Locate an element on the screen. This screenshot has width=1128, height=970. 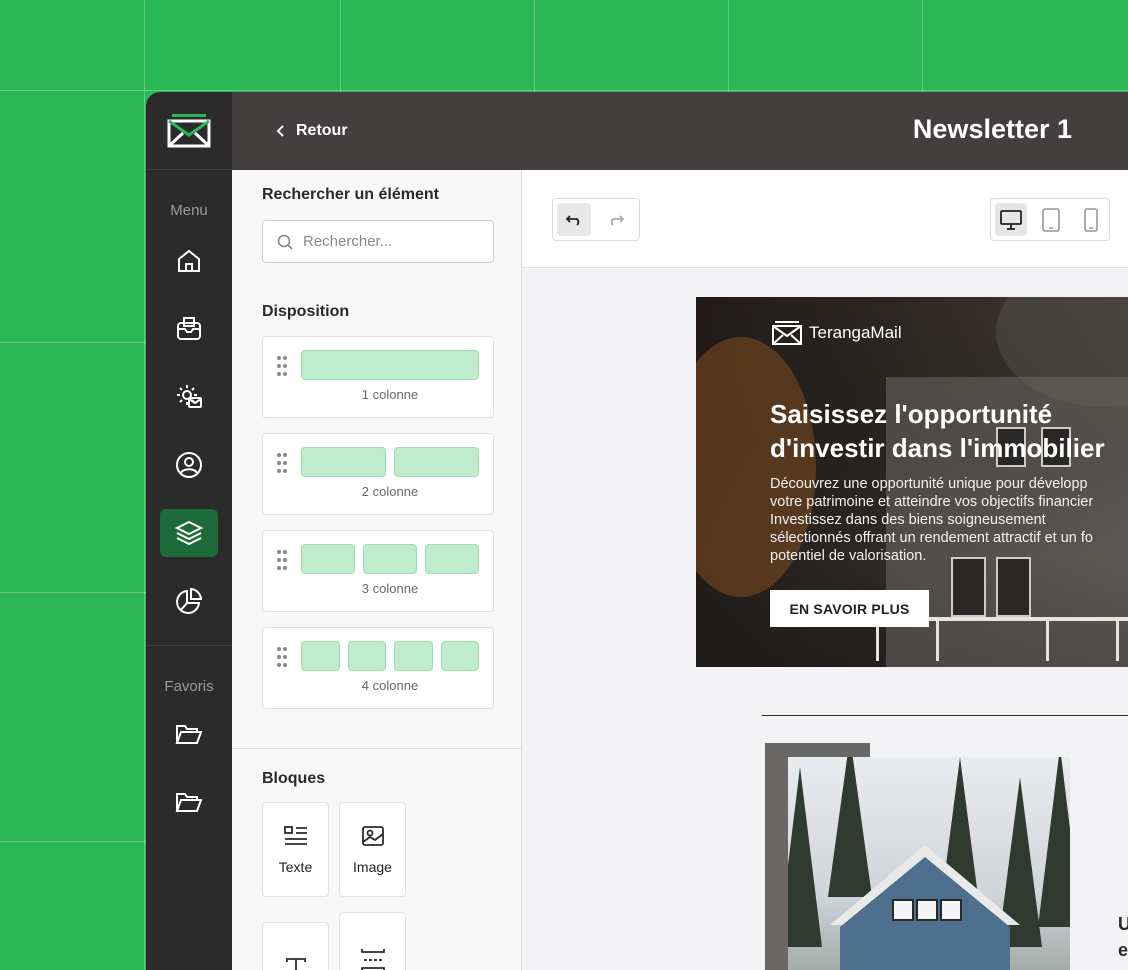
text-list-icon is located at coordinates (295, 835).